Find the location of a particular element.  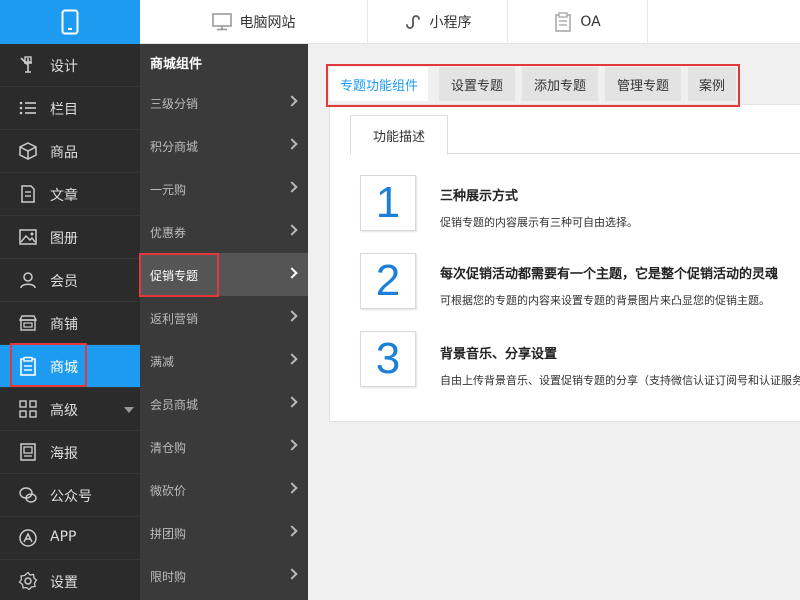

sidebar-item-label: 图册 is located at coordinates (64, 239).